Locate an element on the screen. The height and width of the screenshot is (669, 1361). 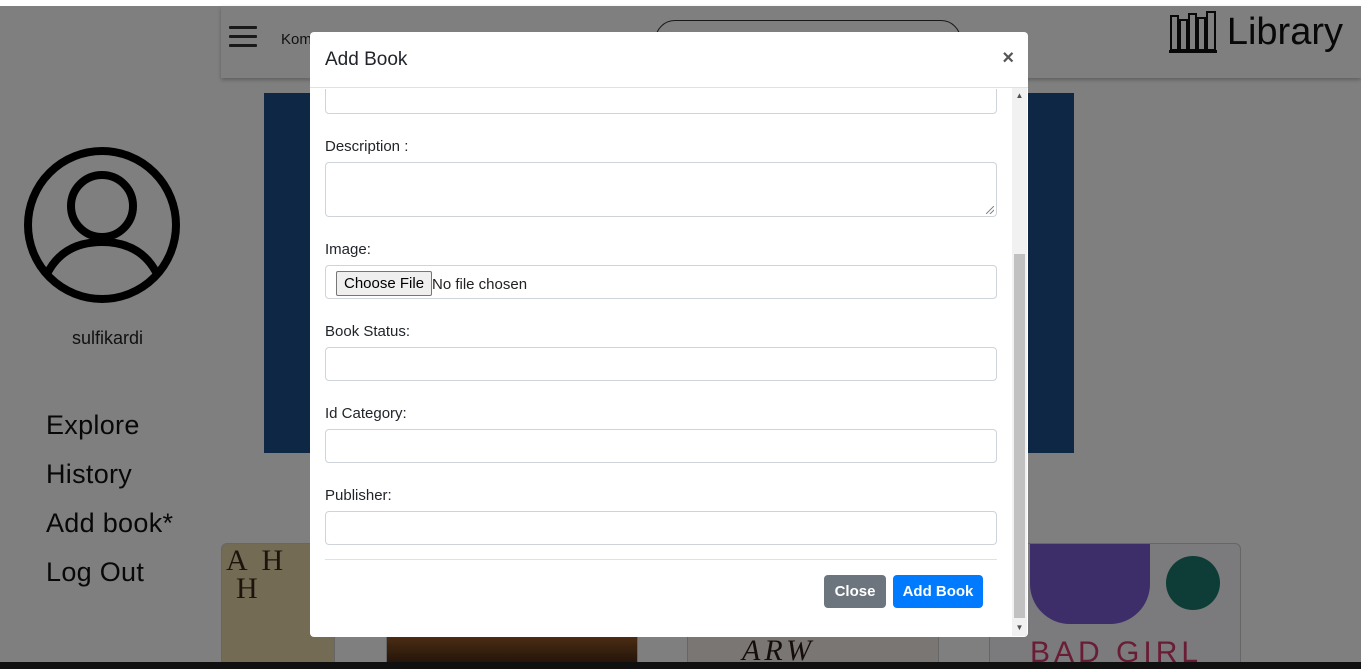
modal-title: Add Book is located at coordinates (366, 59).